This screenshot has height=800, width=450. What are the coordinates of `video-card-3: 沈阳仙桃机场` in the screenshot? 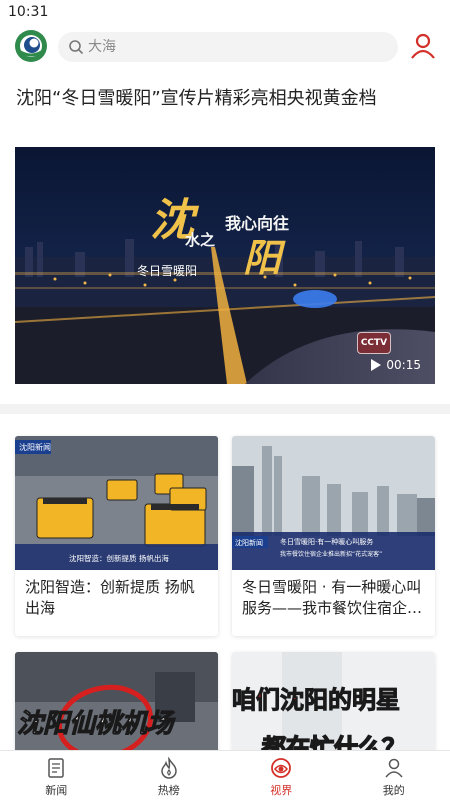 It's located at (116, 707).